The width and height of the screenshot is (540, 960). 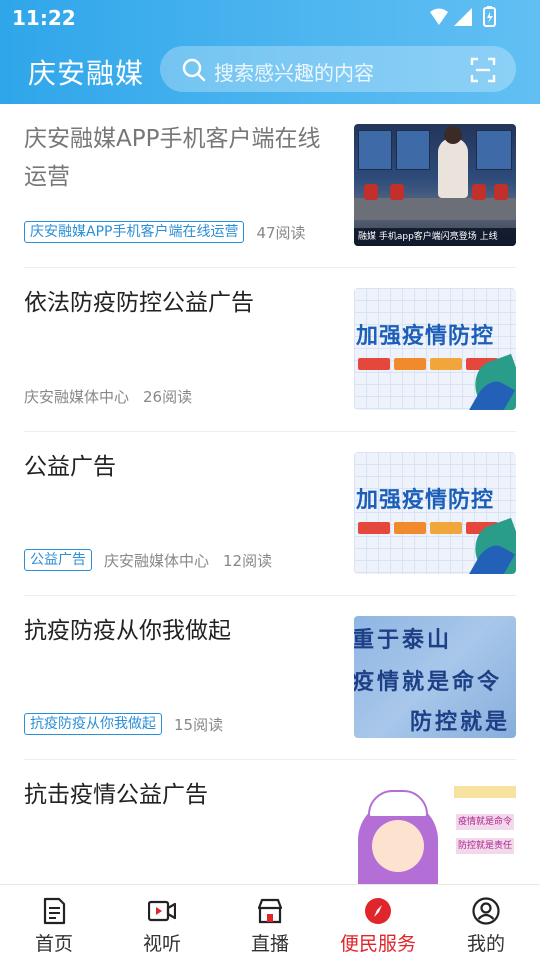 I want to click on bottom-tab-bar: 首页 视听 直播 便民服务 我的, so click(x=270, y=922).